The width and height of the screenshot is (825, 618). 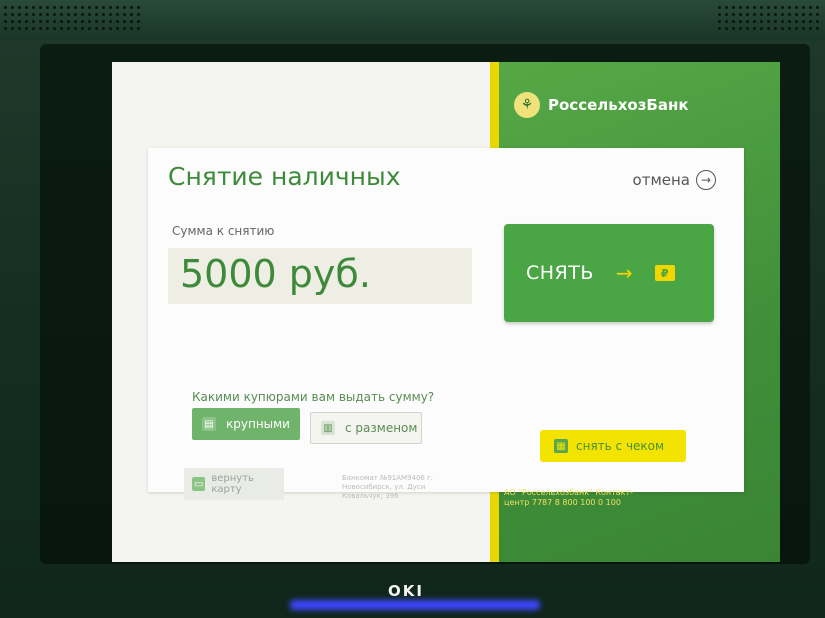 What do you see at coordinates (209, 424) in the screenshot?
I see `banknotes-icon: ▤` at bounding box center [209, 424].